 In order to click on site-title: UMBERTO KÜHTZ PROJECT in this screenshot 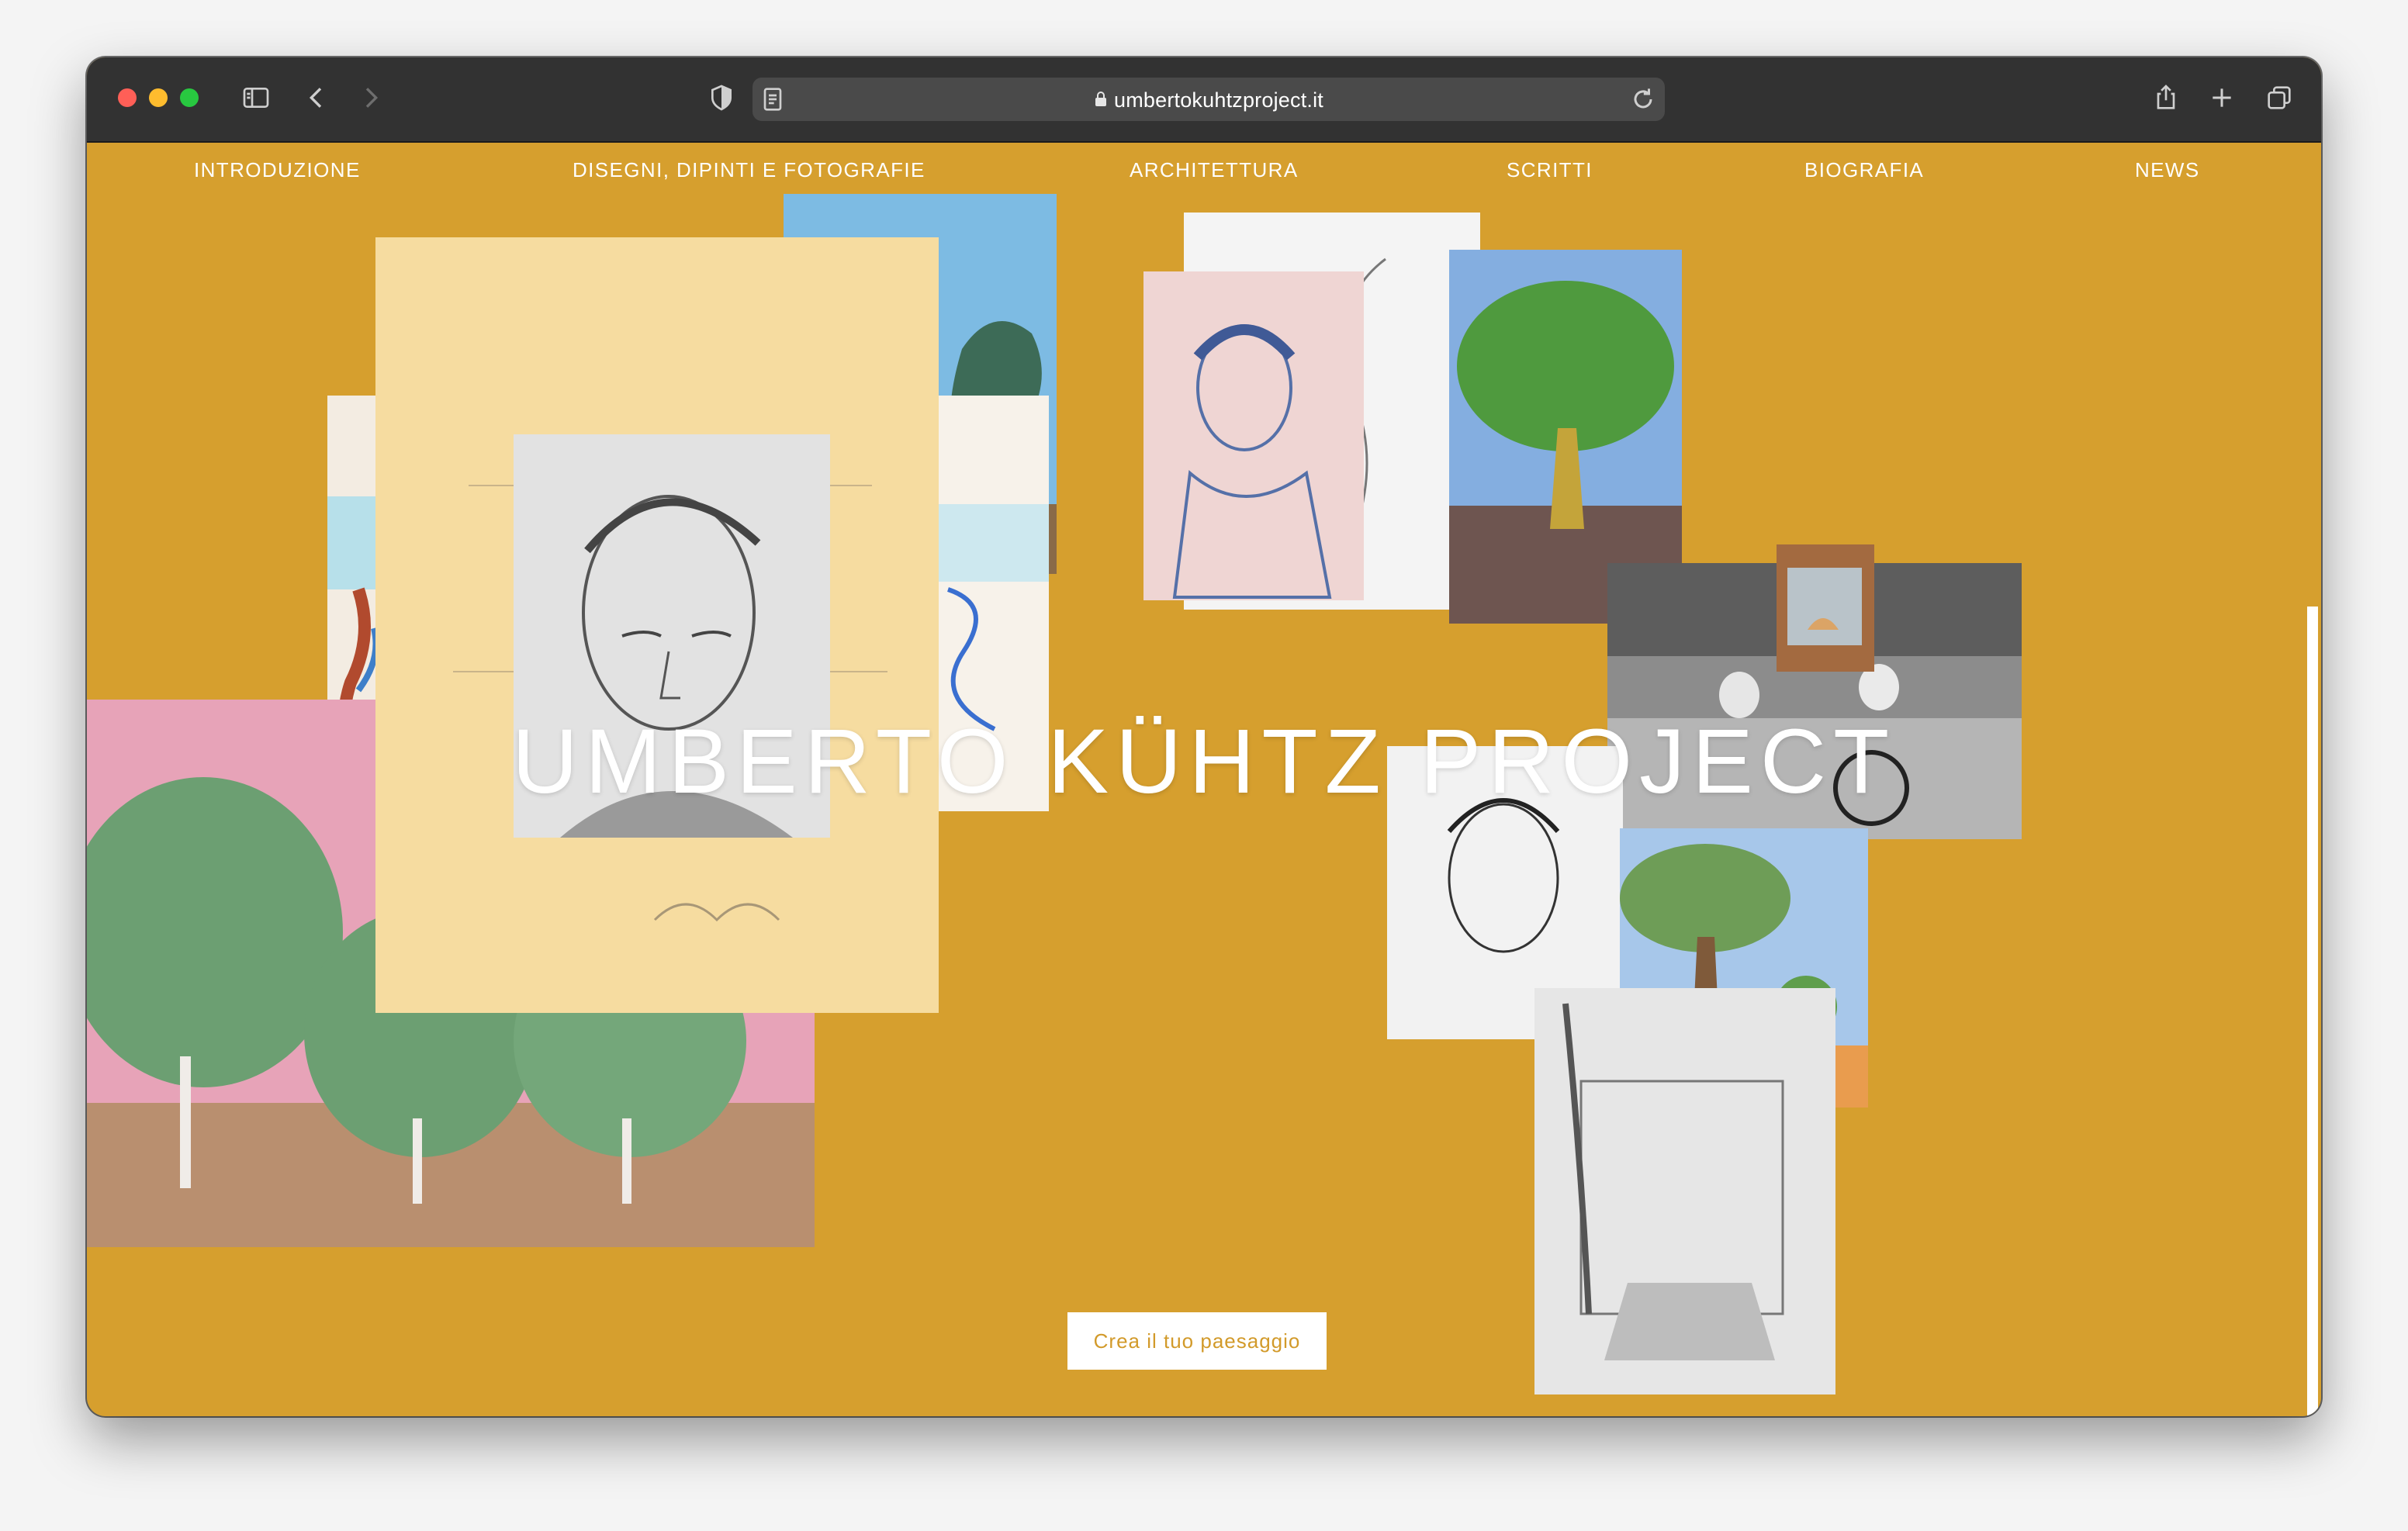, I will do `click(1204, 761)`.